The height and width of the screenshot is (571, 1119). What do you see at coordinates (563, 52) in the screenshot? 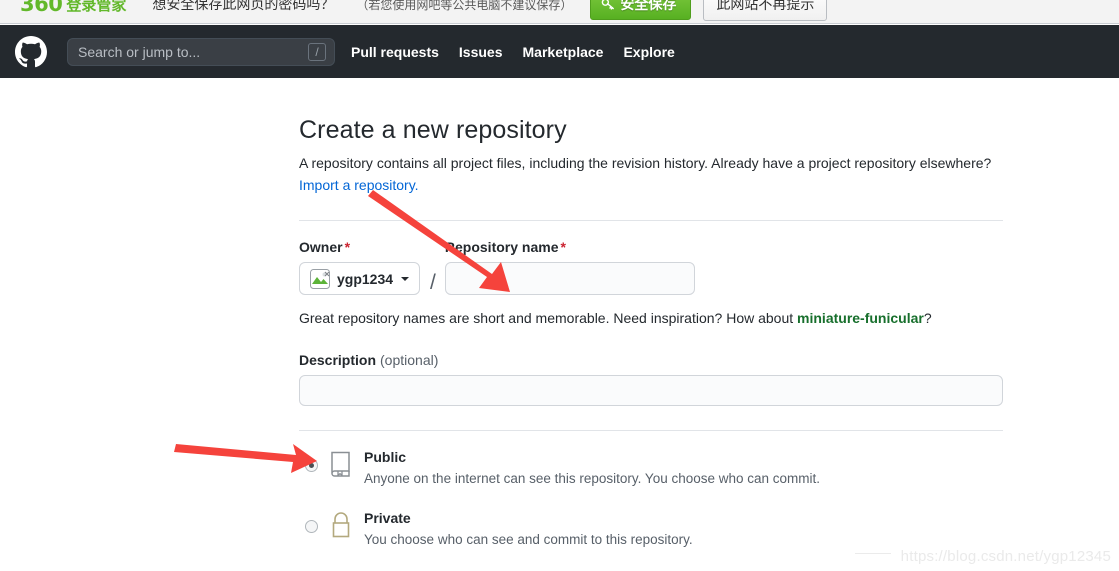
I see `nav-marketplace: Marketplace` at bounding box center [563, 52].